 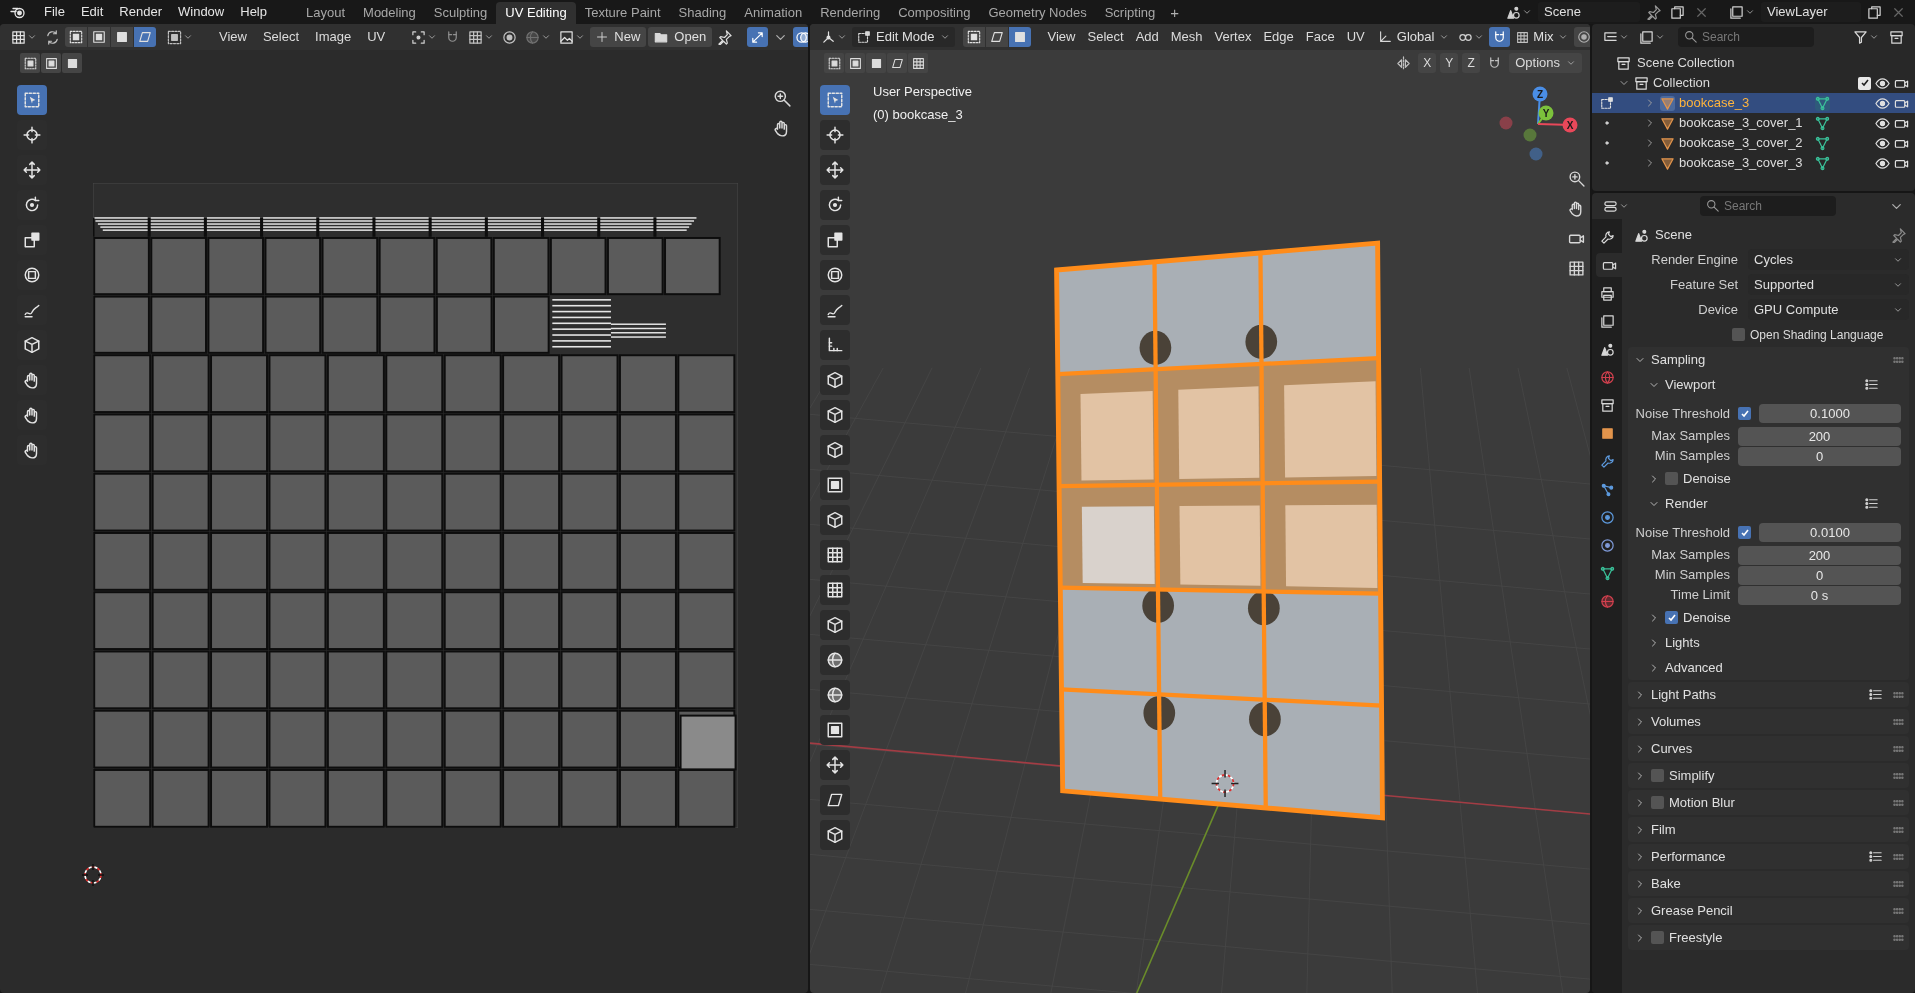 I want to click on panel-header: Bake, so click(x=1666, y=883).